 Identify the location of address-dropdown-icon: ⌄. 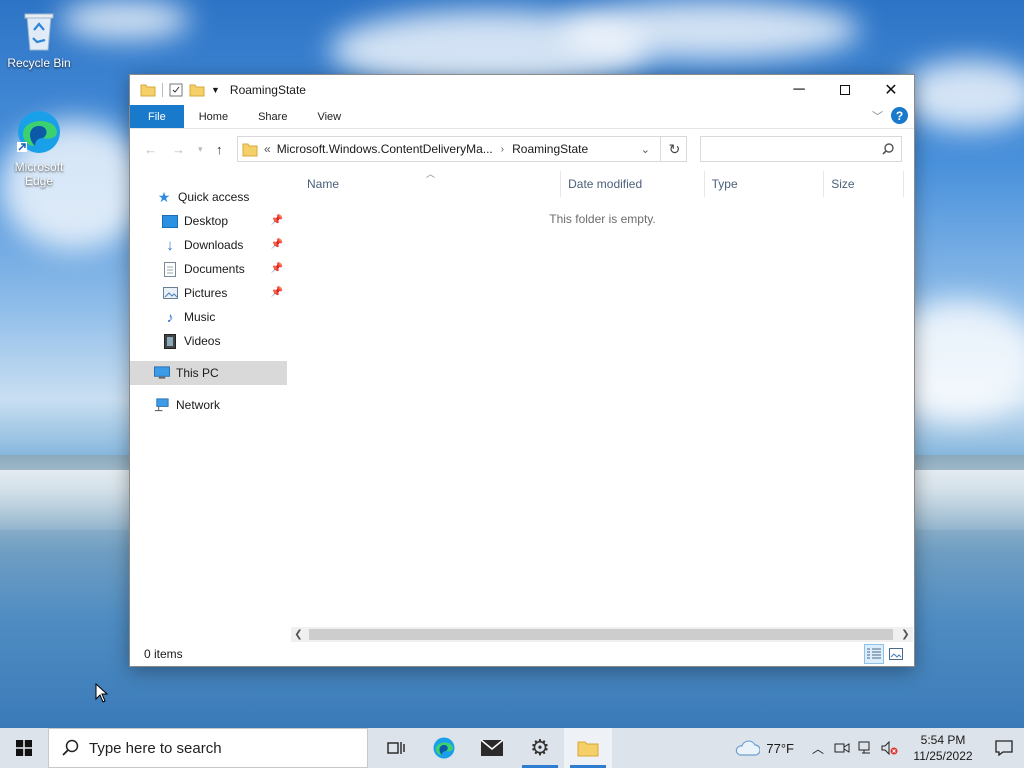
(645, 149).